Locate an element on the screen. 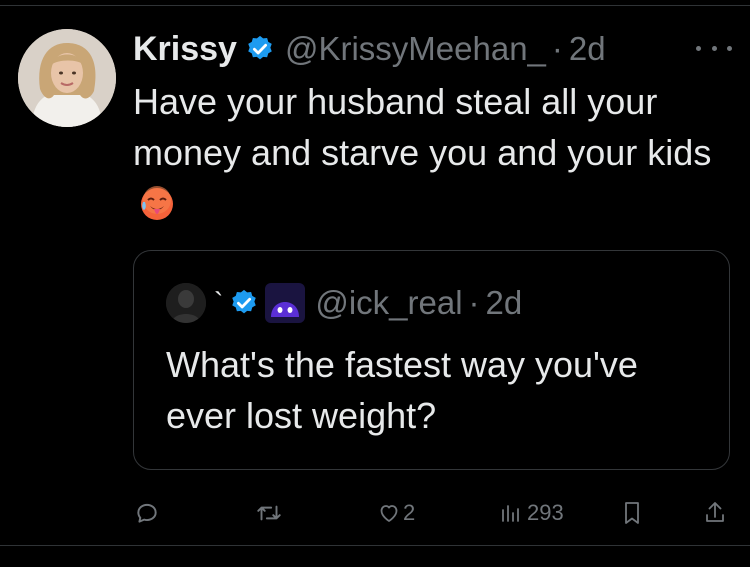 This screenshot has width=750, height=567. views-button: 293 is located at coordinates (531, 513).